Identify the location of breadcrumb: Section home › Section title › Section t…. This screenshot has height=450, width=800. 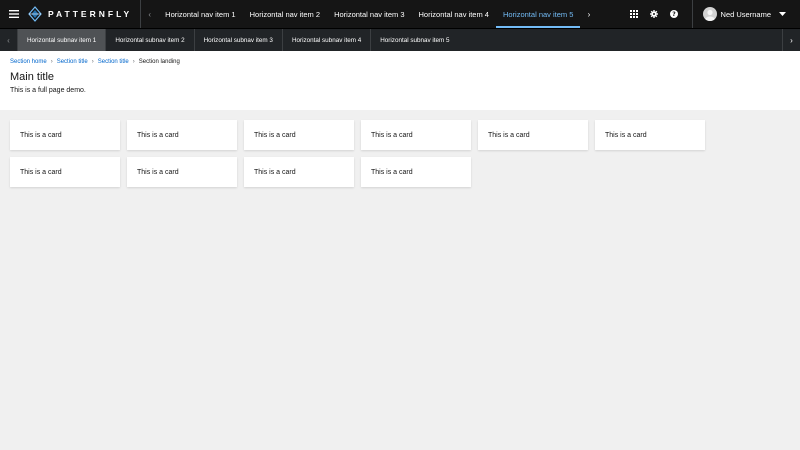
(400, 62).